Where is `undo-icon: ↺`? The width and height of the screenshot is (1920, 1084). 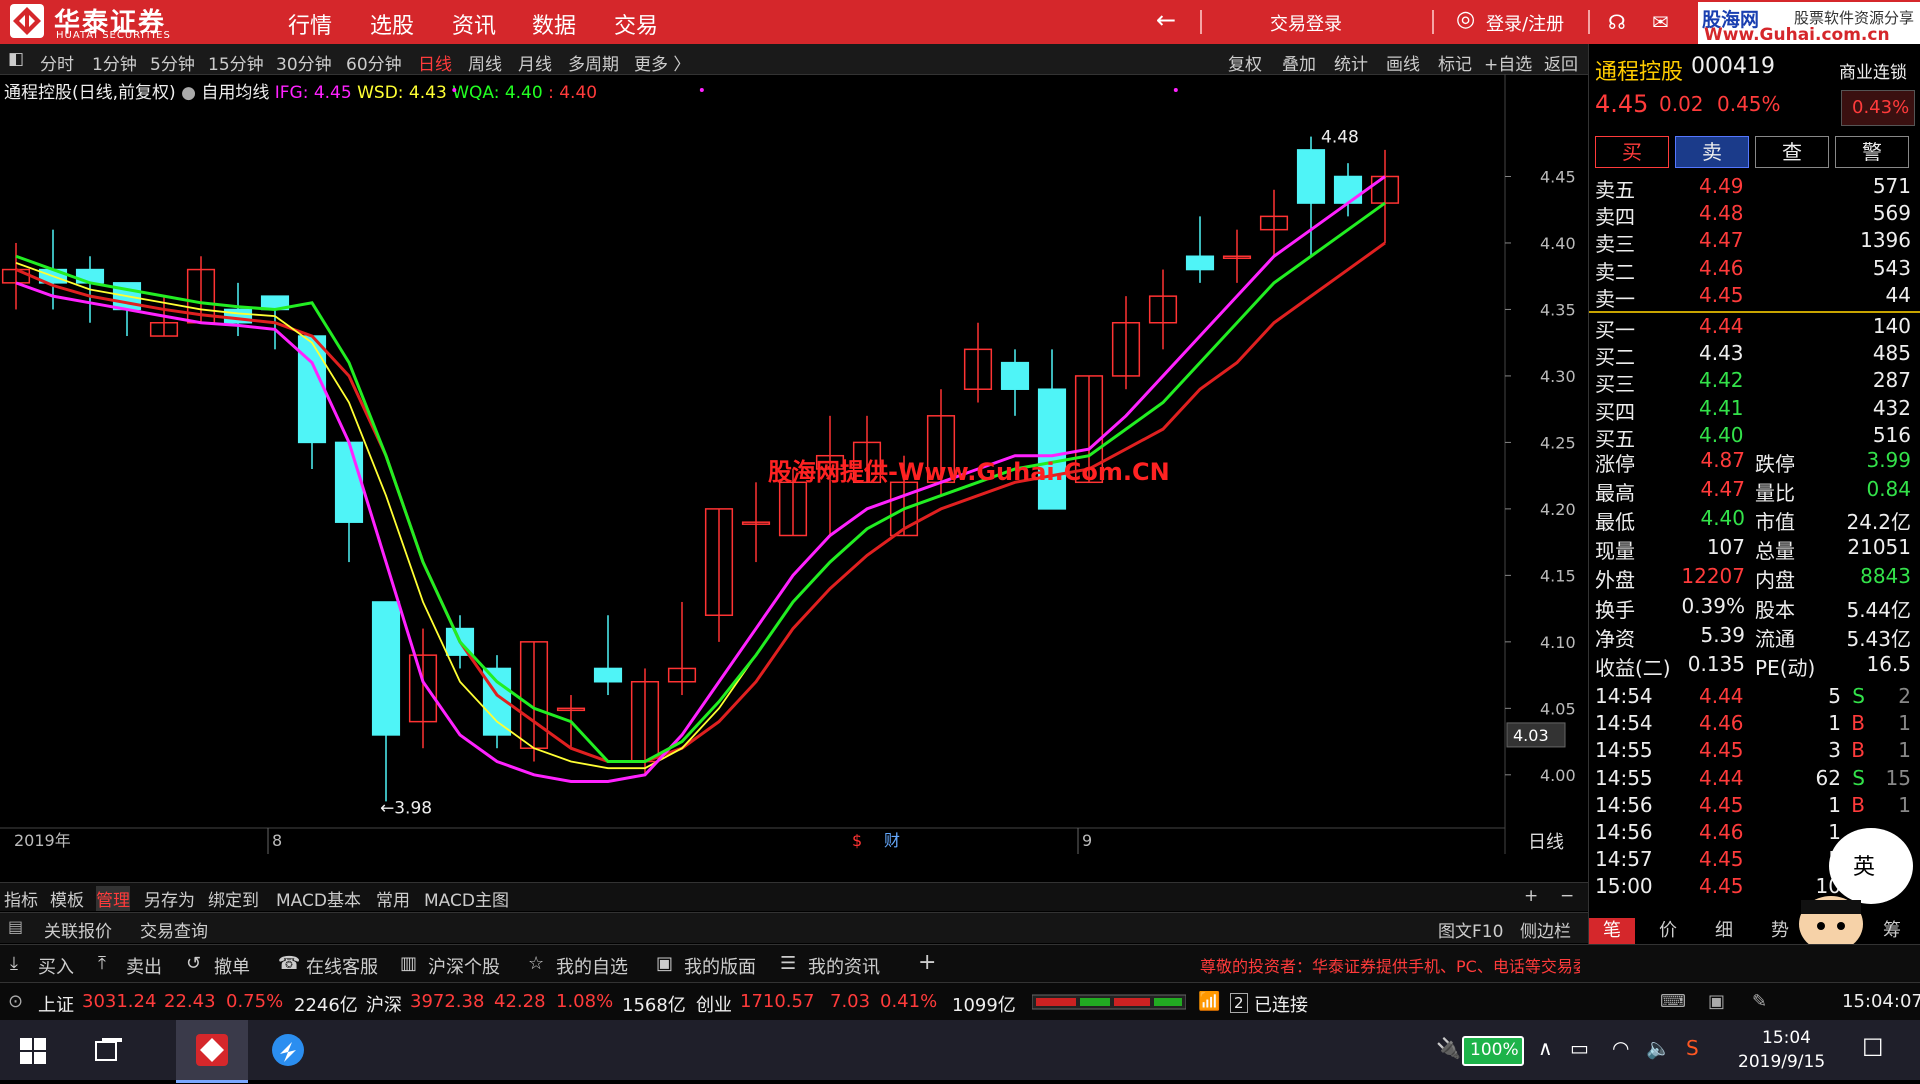 undo-icon: ↺ is located at coordinates (193, 963).